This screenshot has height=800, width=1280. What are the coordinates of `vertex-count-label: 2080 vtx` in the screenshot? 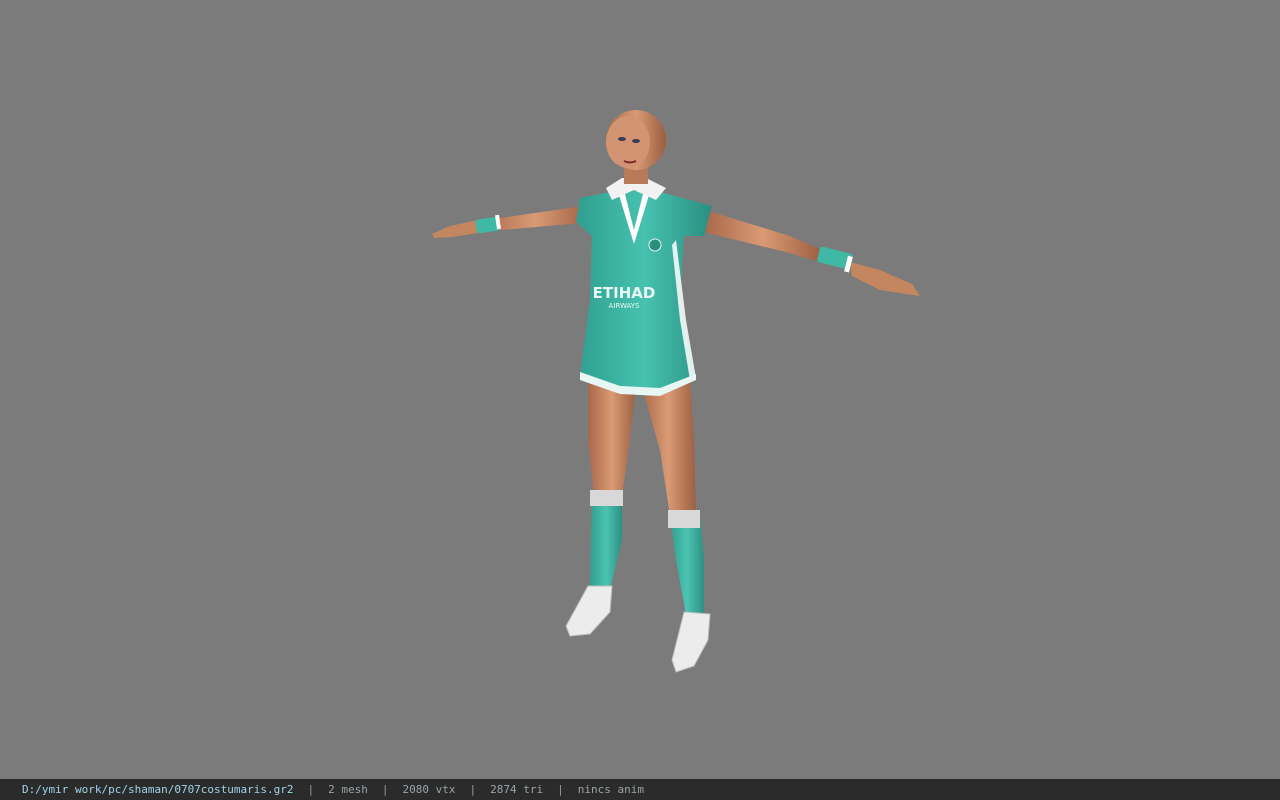 It's located at (429, 789).